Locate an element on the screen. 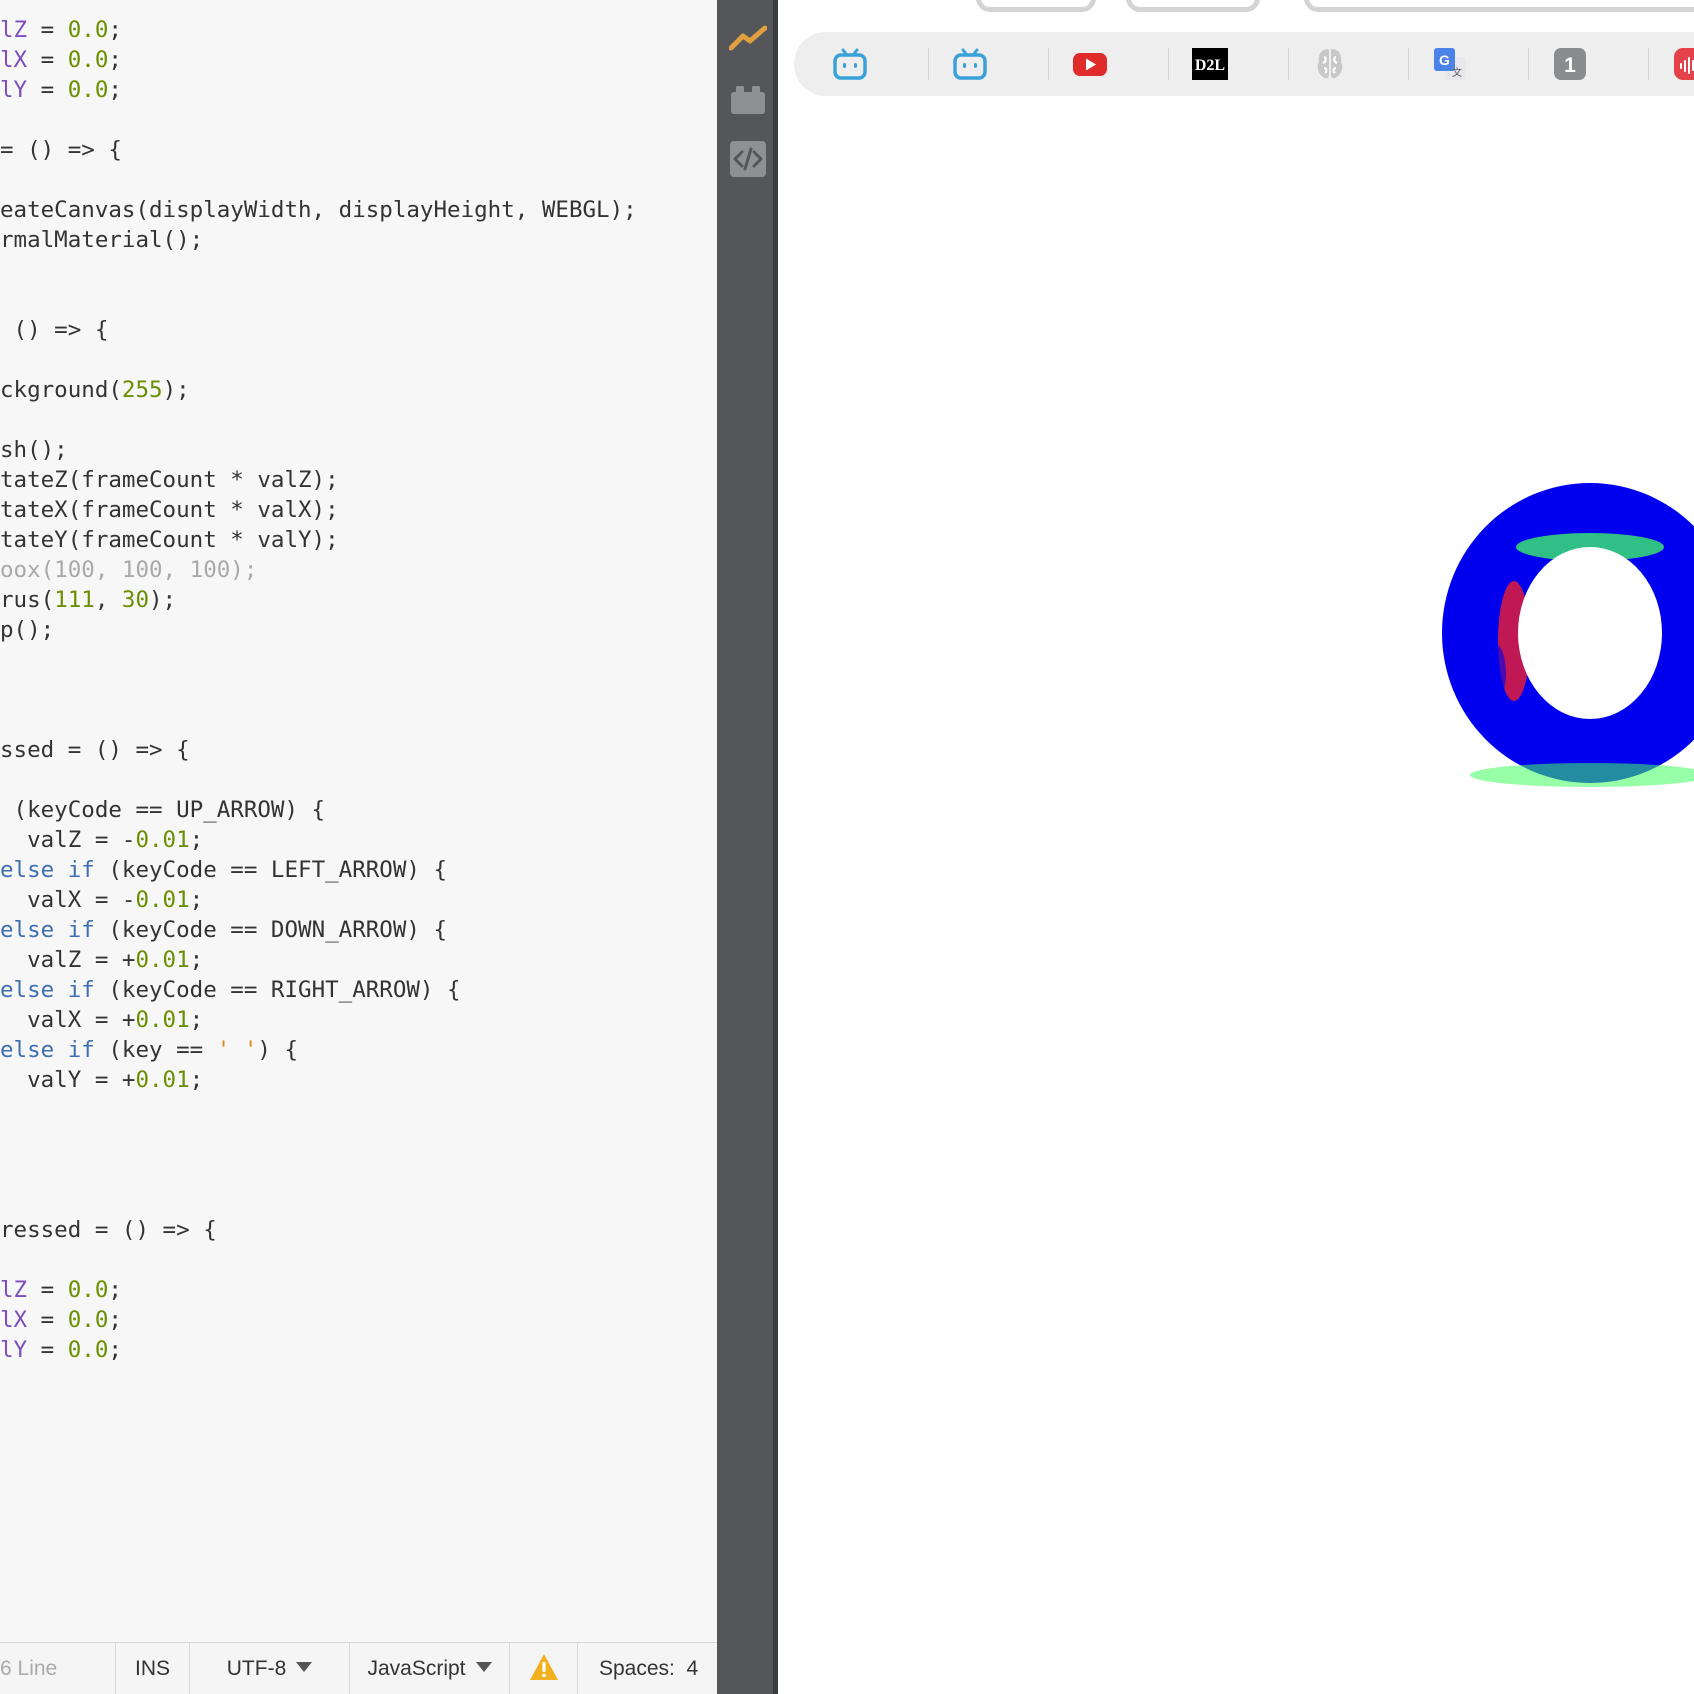 The image size is (1694, 1694). code-token: (keyCode == RIGHT_ARROW) { is located at coordinates (277, 990).